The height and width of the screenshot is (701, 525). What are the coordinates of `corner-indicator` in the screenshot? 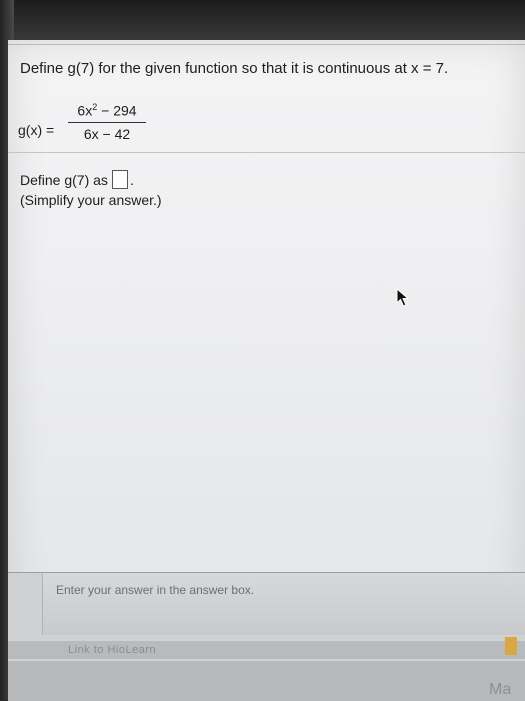 It's located at (511, 646).